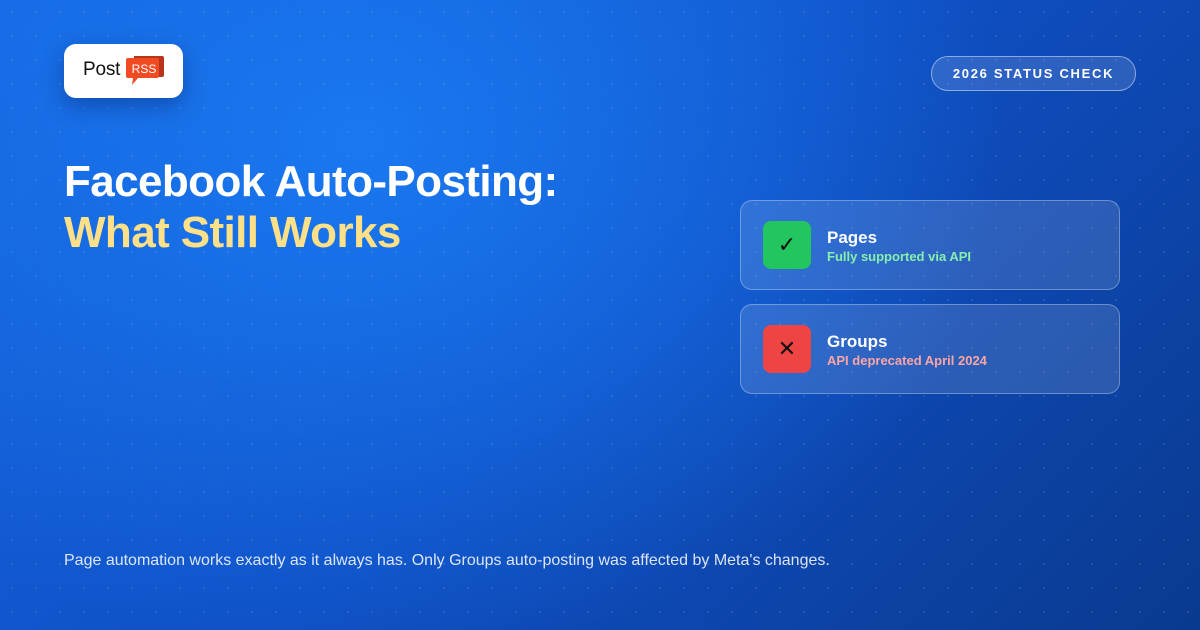 The height and width of the screenshot is (630, 1200). Describe the element at coordinates (930, 349) in the screenshot. I see `status-card-groups: ✕ Groups API deprecated April 2024` at that location.